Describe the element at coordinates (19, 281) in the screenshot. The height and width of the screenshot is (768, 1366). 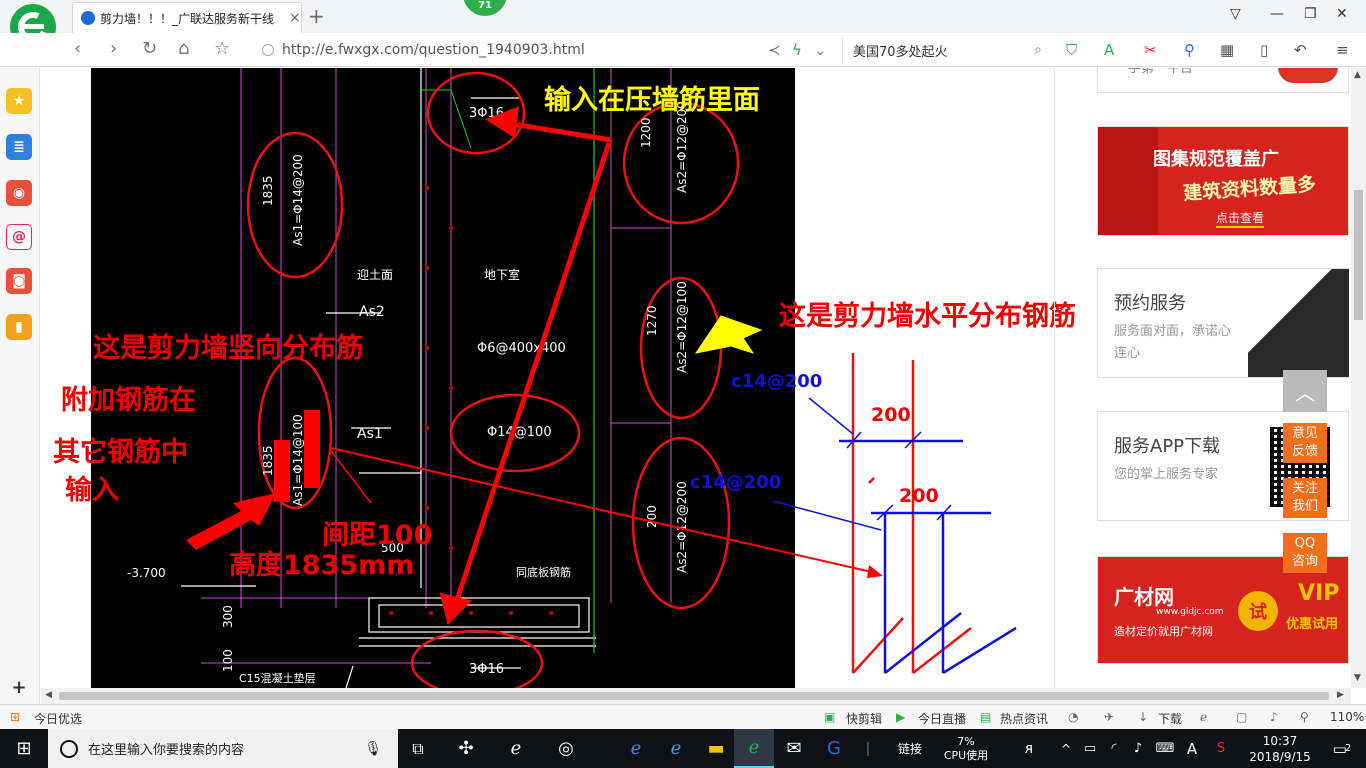
I see `game-icon: ◙` at that location.